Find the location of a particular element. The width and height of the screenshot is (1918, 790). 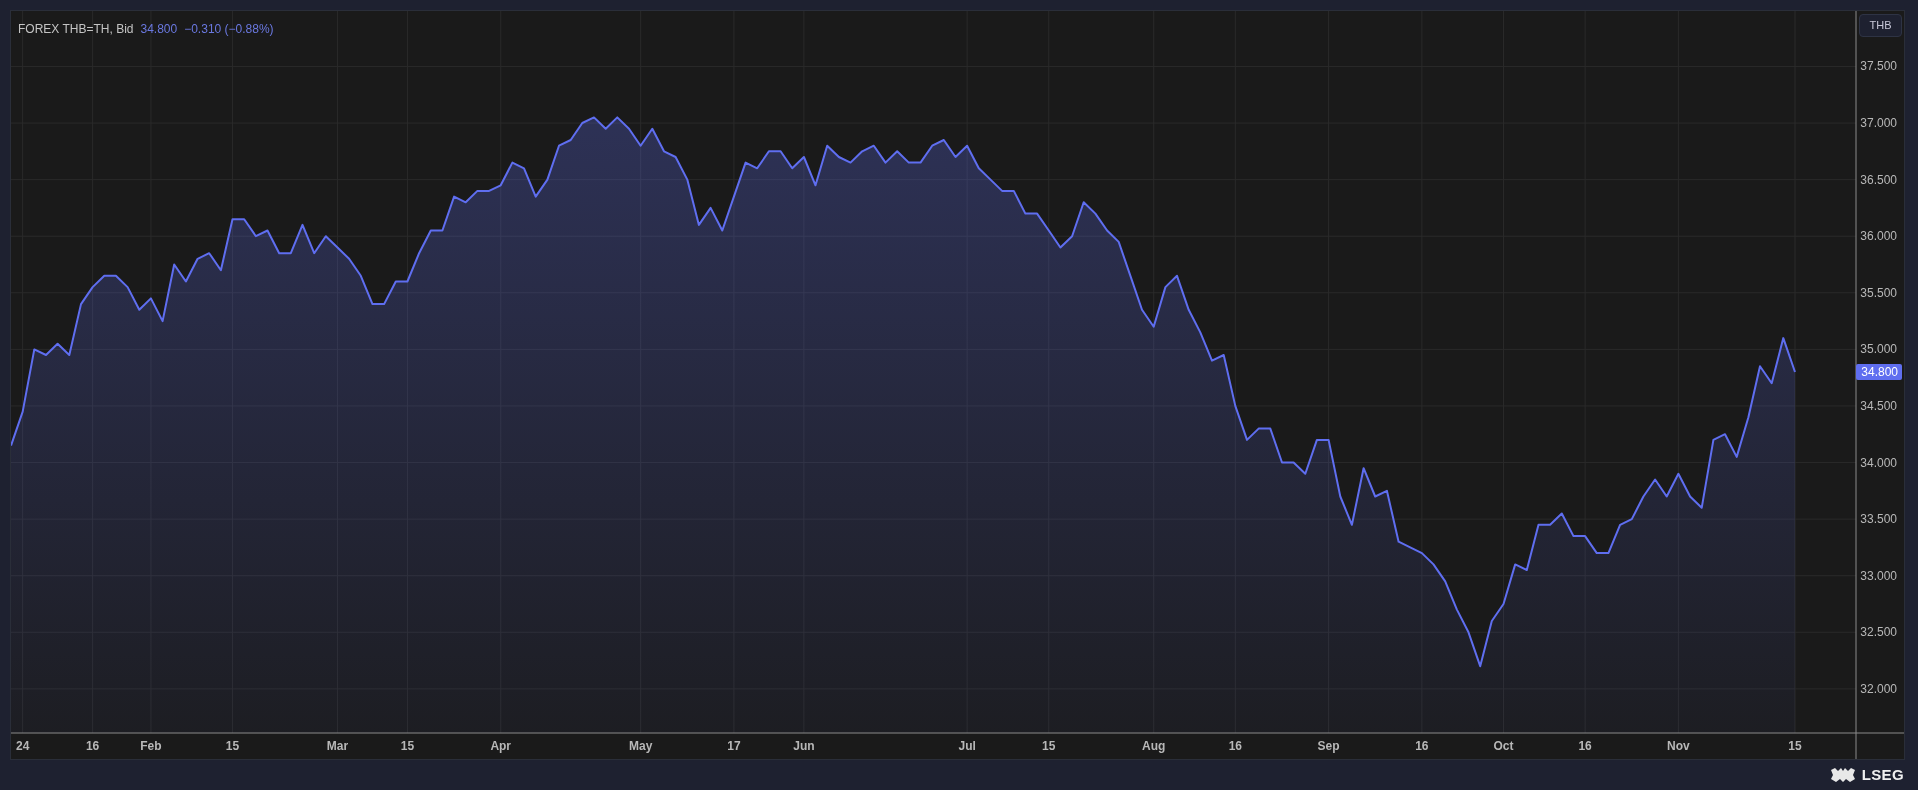

x-axis-label: Mar is located at coordinates (337, 746).